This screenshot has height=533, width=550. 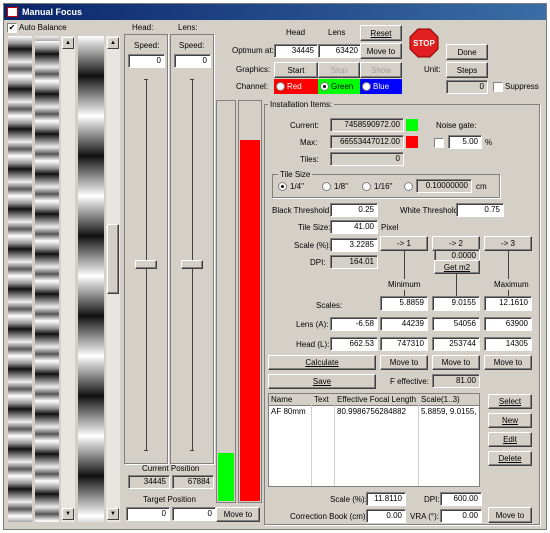 I want to click on scroll-up-button-2: ▲, so click(x=113, y=43).